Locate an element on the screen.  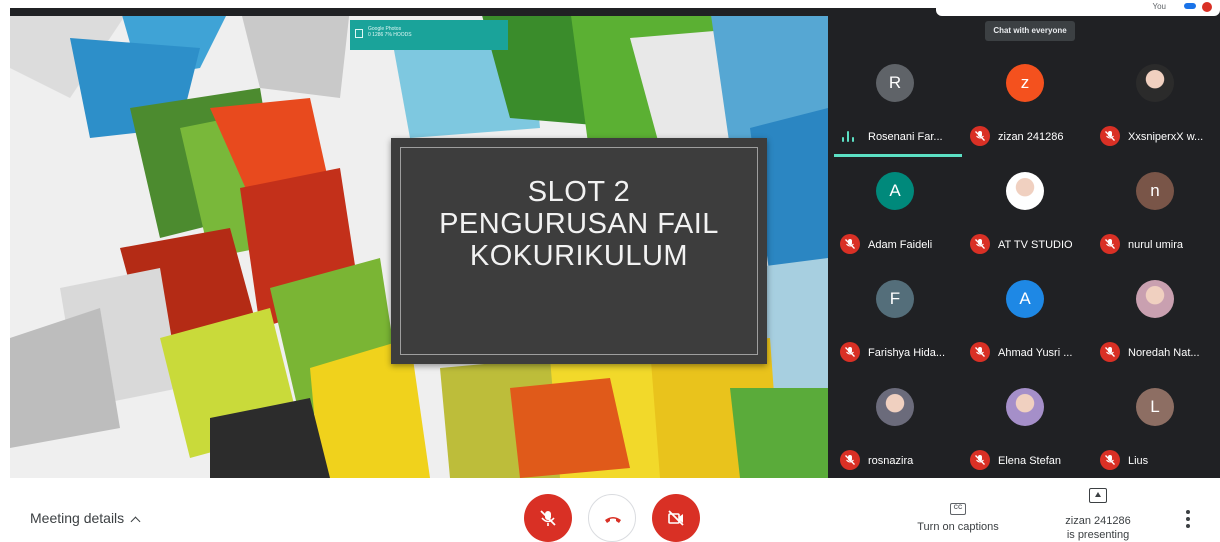
participant-name: AT TV STUDIO is located at coordinates (1035, 245).